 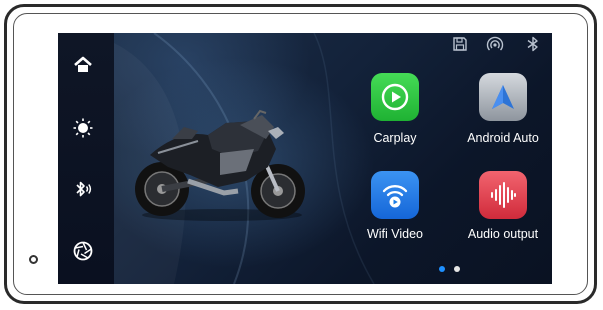 I want to click on bluetooth-audio-icon, so click(x=84, y=189).